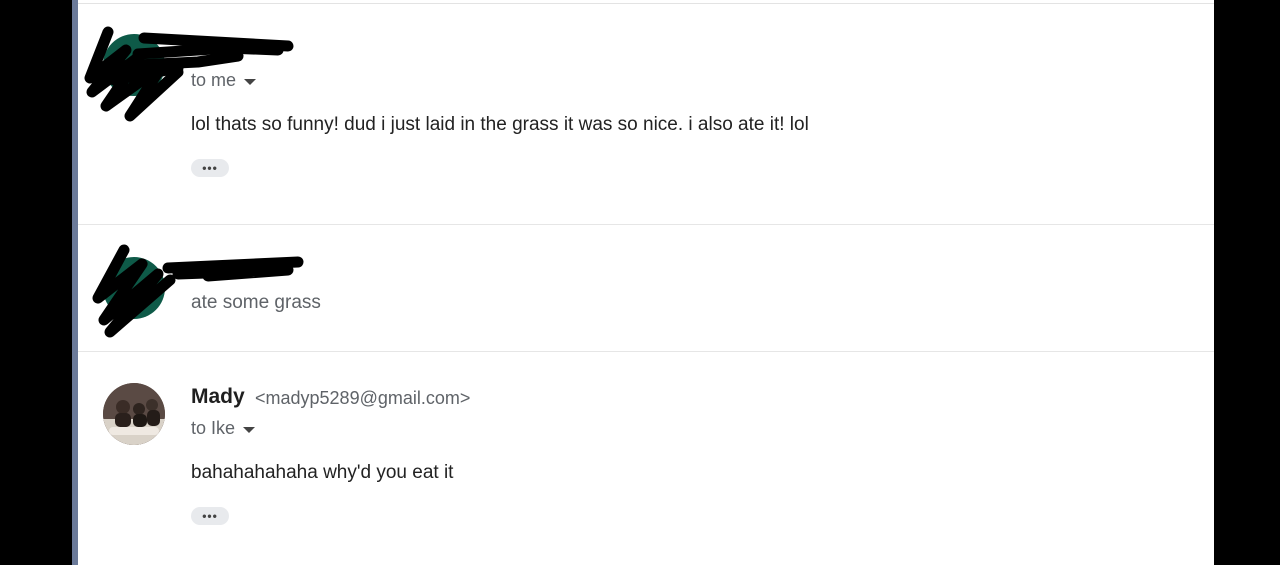  I want to click on recipient-toggle: to Ike, so click(223, 428).